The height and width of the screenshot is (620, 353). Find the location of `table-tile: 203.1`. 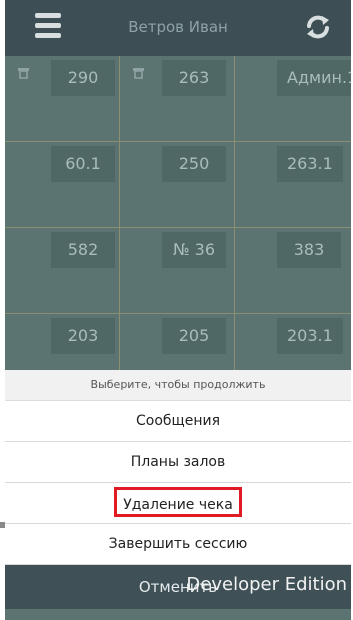

table-tile: 203.1 is located at coordinates (293, 342).